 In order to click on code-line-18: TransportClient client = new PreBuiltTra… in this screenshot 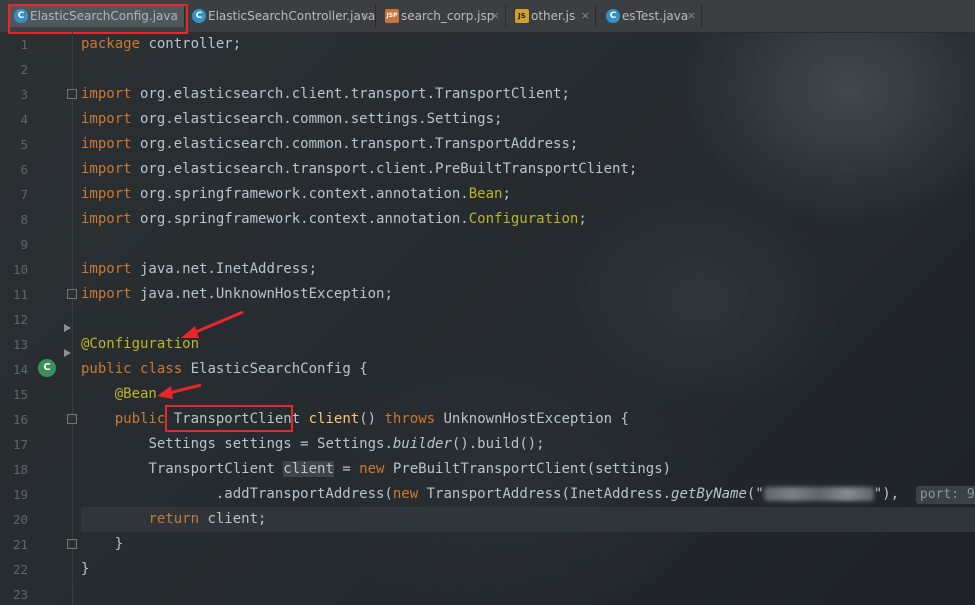, I will do `click(376, 469)`.